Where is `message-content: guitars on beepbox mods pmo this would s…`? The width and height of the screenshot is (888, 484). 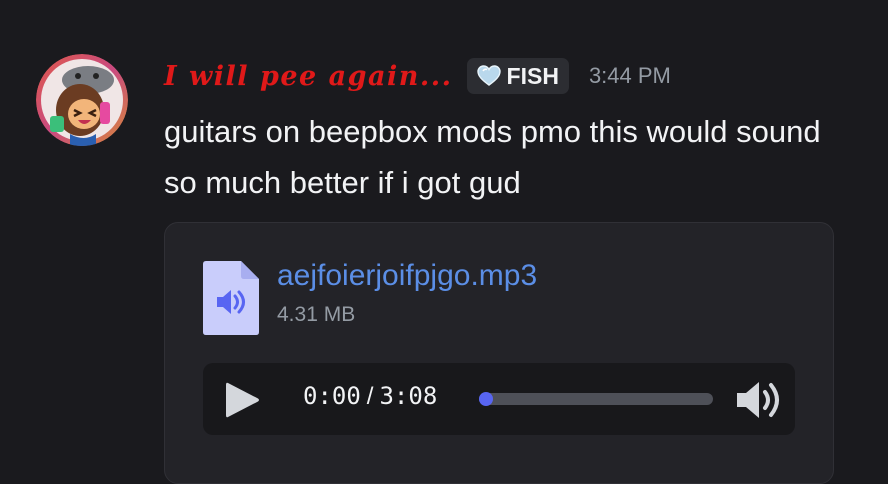
message-content: guitars on beepbox mods pmo this would s… is located at coordinates (492, 157).